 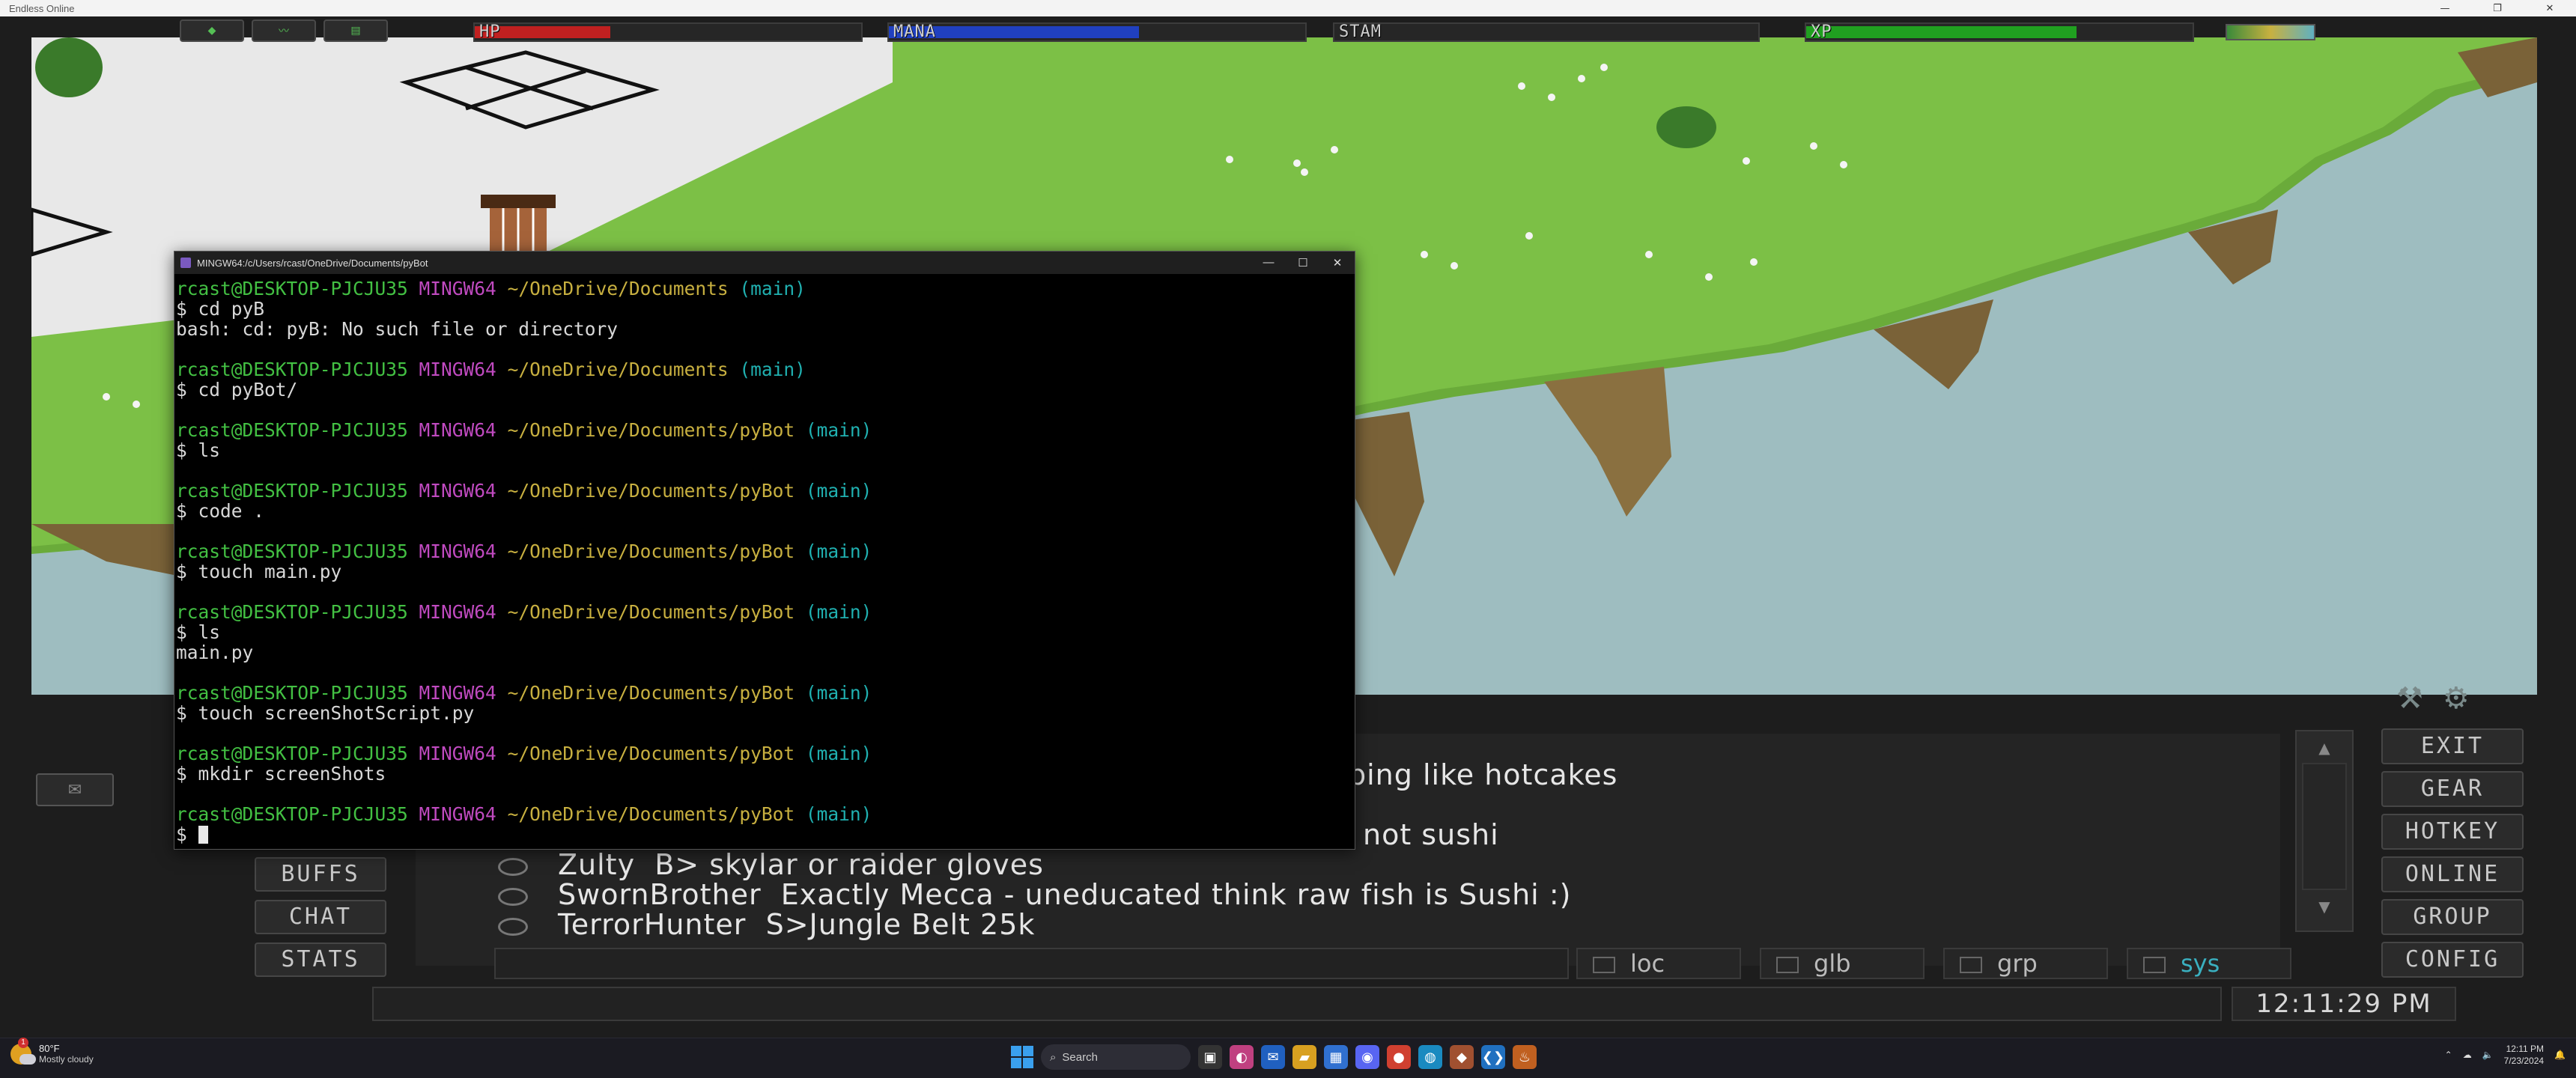 What do you see at coordinates (2209, 963) in the screenshot?
I see `tab-sys: sys` at bounding box center [2209, 963].